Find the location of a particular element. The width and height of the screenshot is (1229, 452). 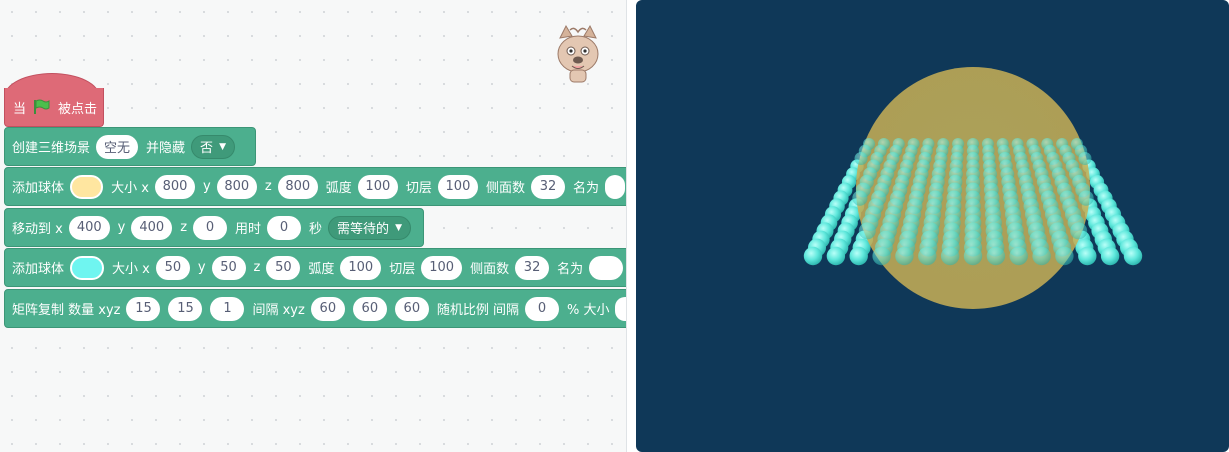

move-to-label: 移动到 x is located at coordinates (37, 229).